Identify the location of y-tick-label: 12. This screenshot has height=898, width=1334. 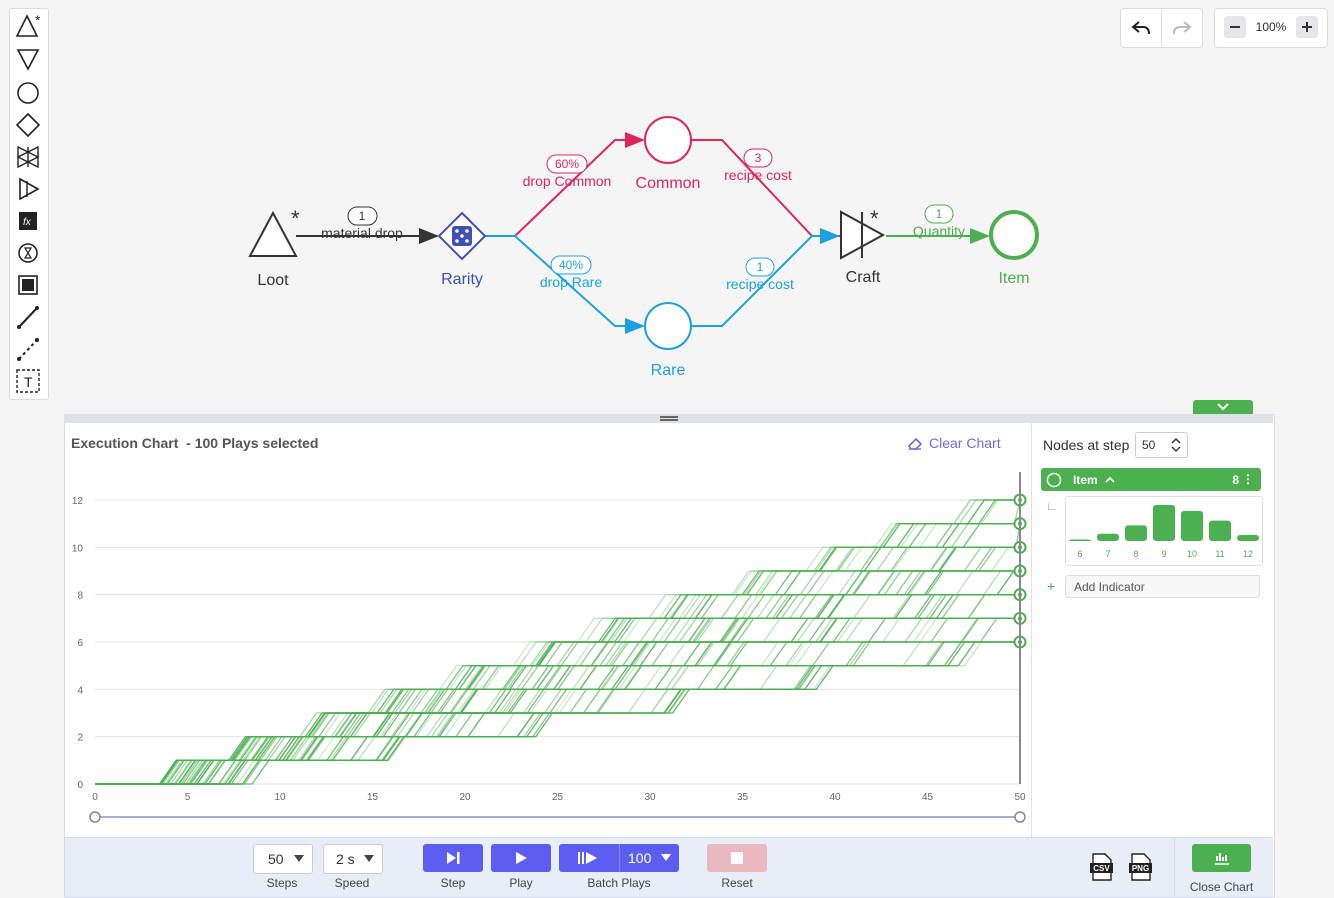
(78, 501).